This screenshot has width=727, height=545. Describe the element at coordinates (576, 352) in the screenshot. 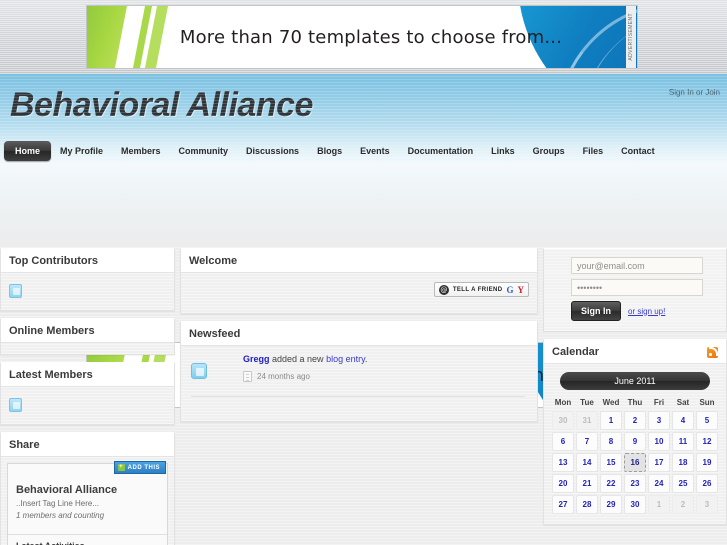

I see `calendar-title: Calendar` at that location.